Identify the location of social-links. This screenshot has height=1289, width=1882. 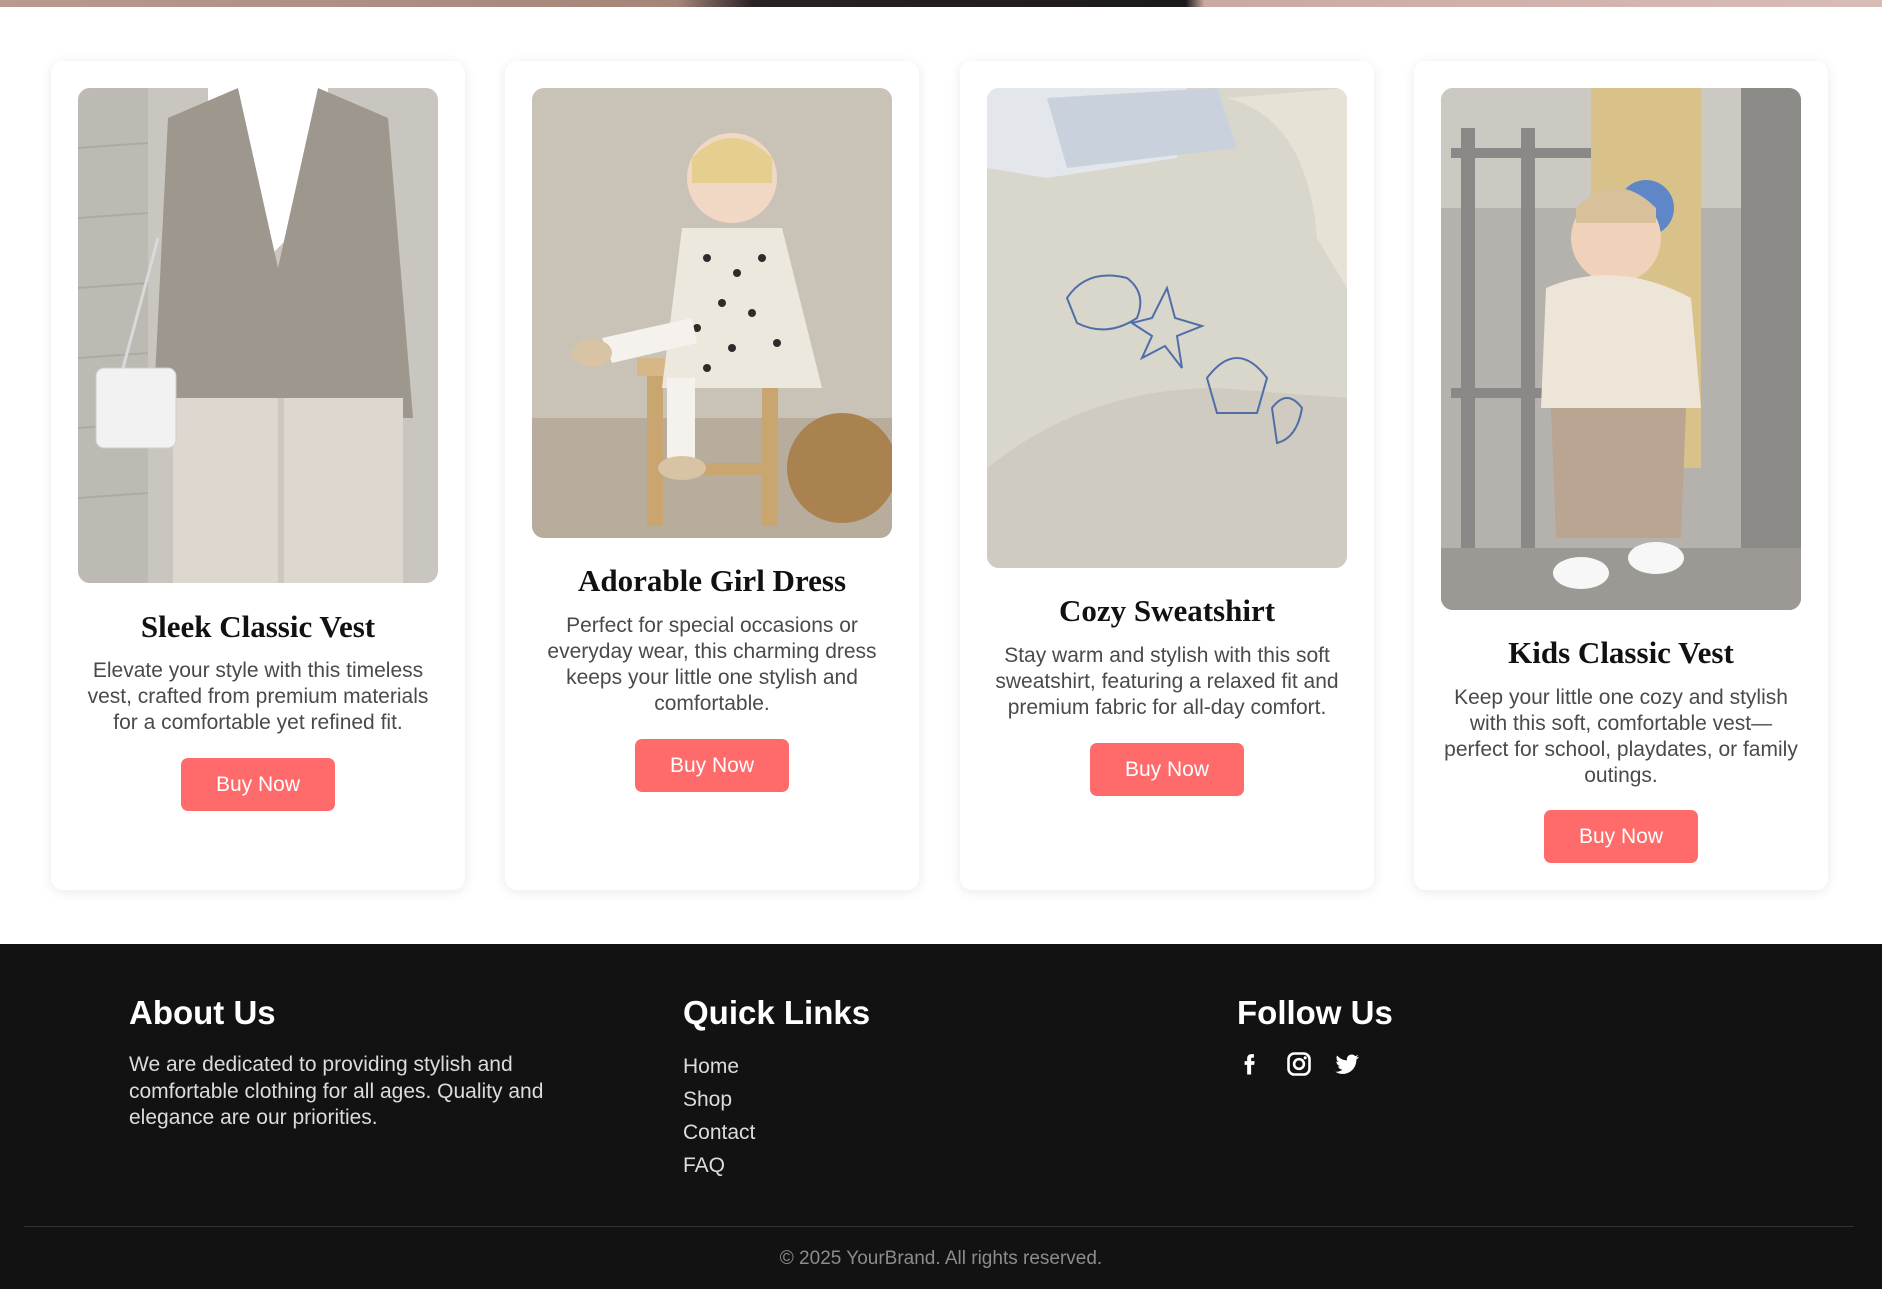
(1315, 1064).